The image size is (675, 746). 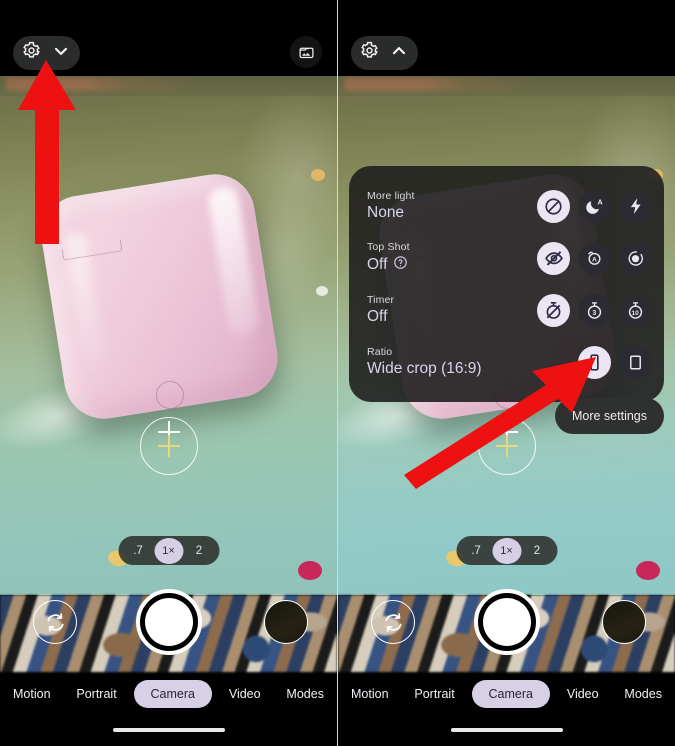 What do you see at coordinates (635, 206) in the screenshot?
I see `flash-on-icon` at bounding box center [635, 206].